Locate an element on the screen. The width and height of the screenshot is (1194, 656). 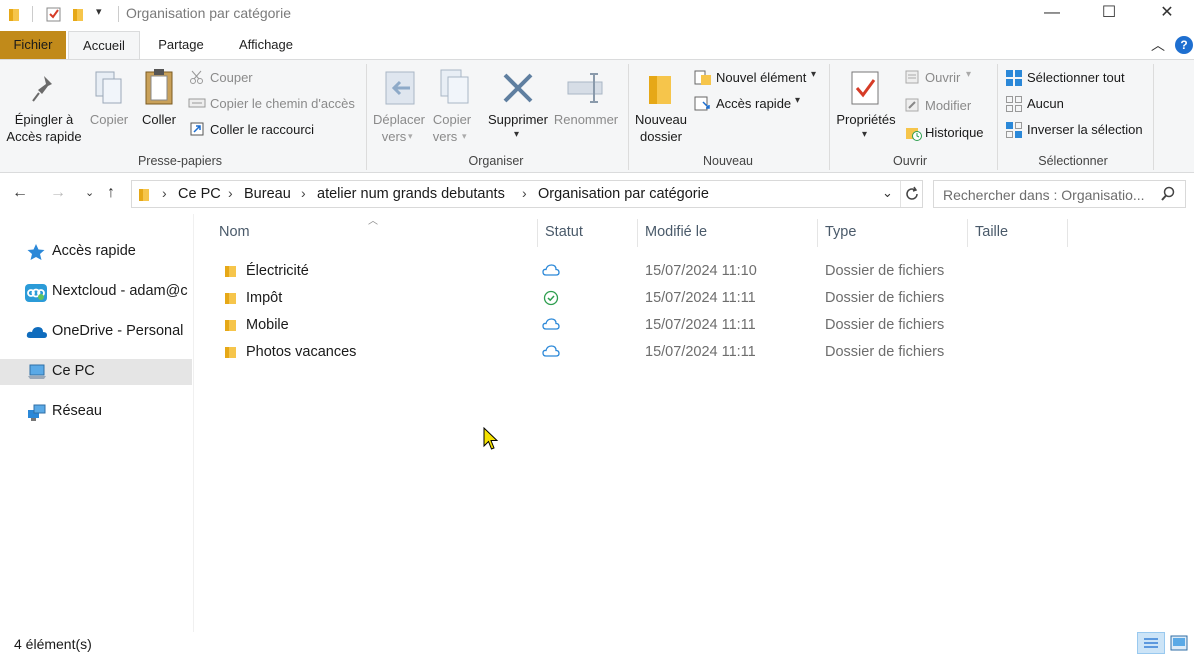
sidebar-item-acces-rapide: Accès rapide is located at coordinates (96, 252).